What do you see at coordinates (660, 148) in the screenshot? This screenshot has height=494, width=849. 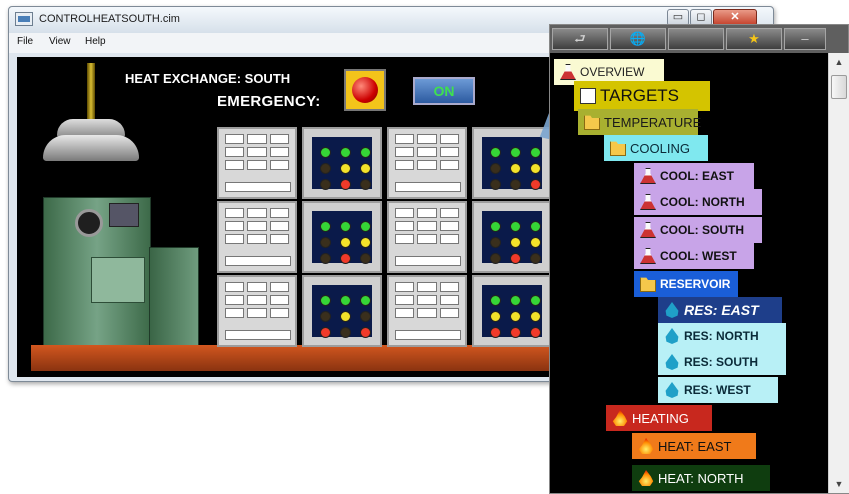 I see `tree-node-label: COOLING` at bounding box center [660, 148].